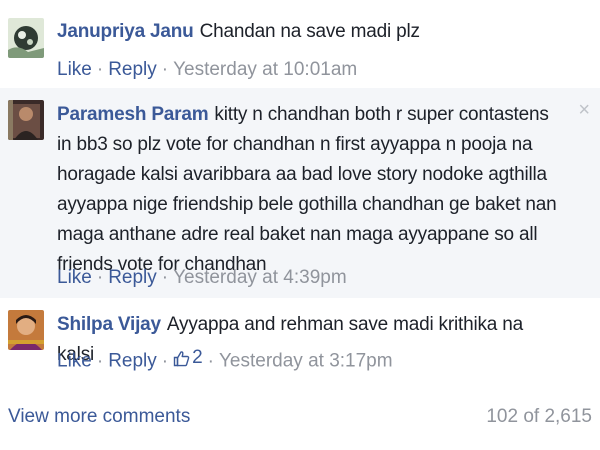  What do you see at coordinates (125, 31) in the screenshot?
I see `comment-author: Janupriya Janu` at bounding box center [125, 31].